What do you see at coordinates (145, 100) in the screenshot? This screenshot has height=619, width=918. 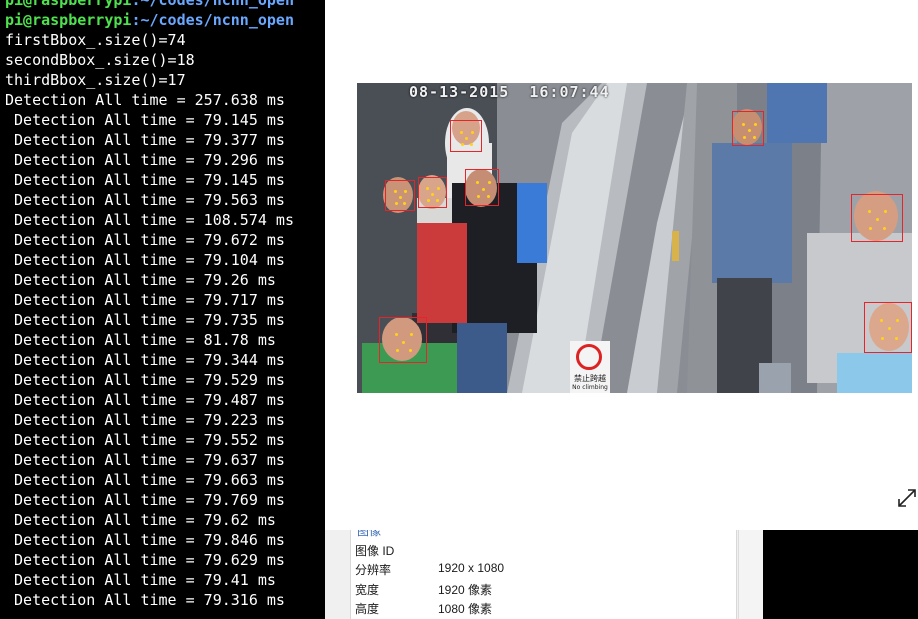 I see `terminal-output-line: Detection All time = 257.638 ms` at bounding box center [145, 100].